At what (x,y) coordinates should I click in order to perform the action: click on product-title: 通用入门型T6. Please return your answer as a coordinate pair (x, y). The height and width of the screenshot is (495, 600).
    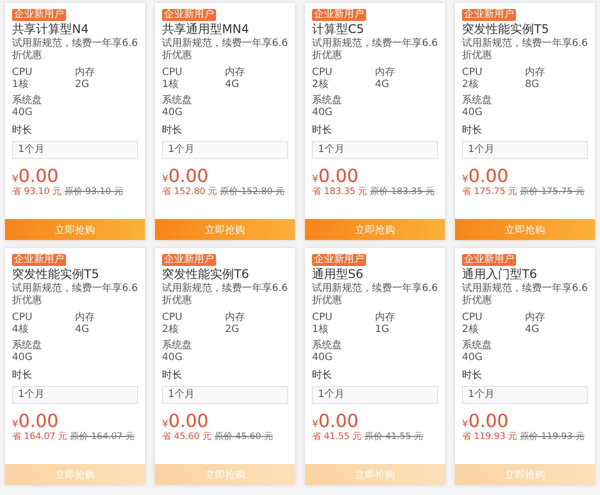
    Looking at the image, I should click on (499, 274).